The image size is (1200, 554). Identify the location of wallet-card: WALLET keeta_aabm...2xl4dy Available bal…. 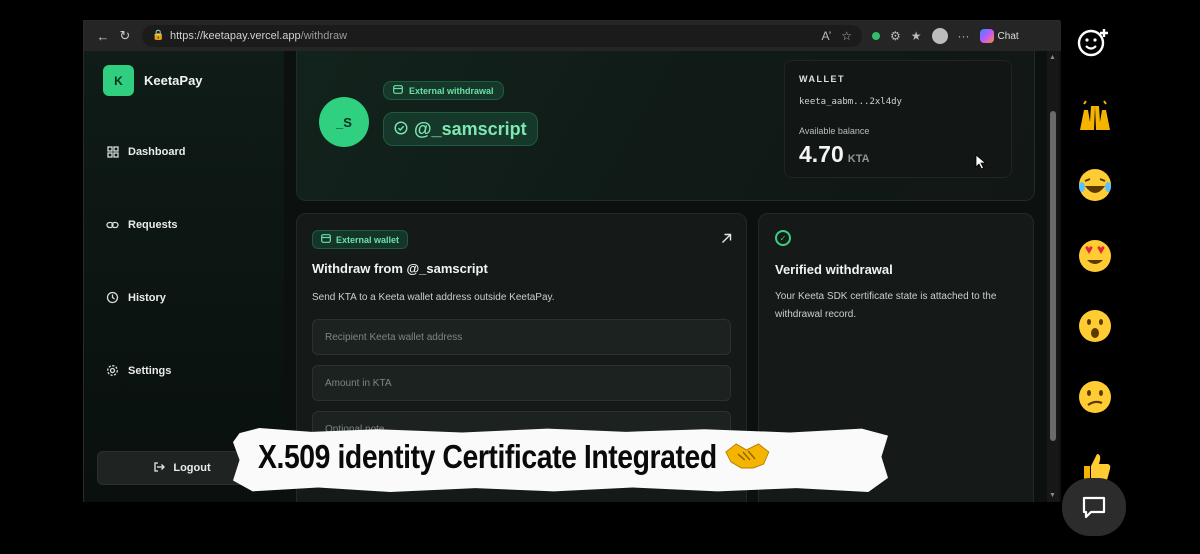
(898, 119).